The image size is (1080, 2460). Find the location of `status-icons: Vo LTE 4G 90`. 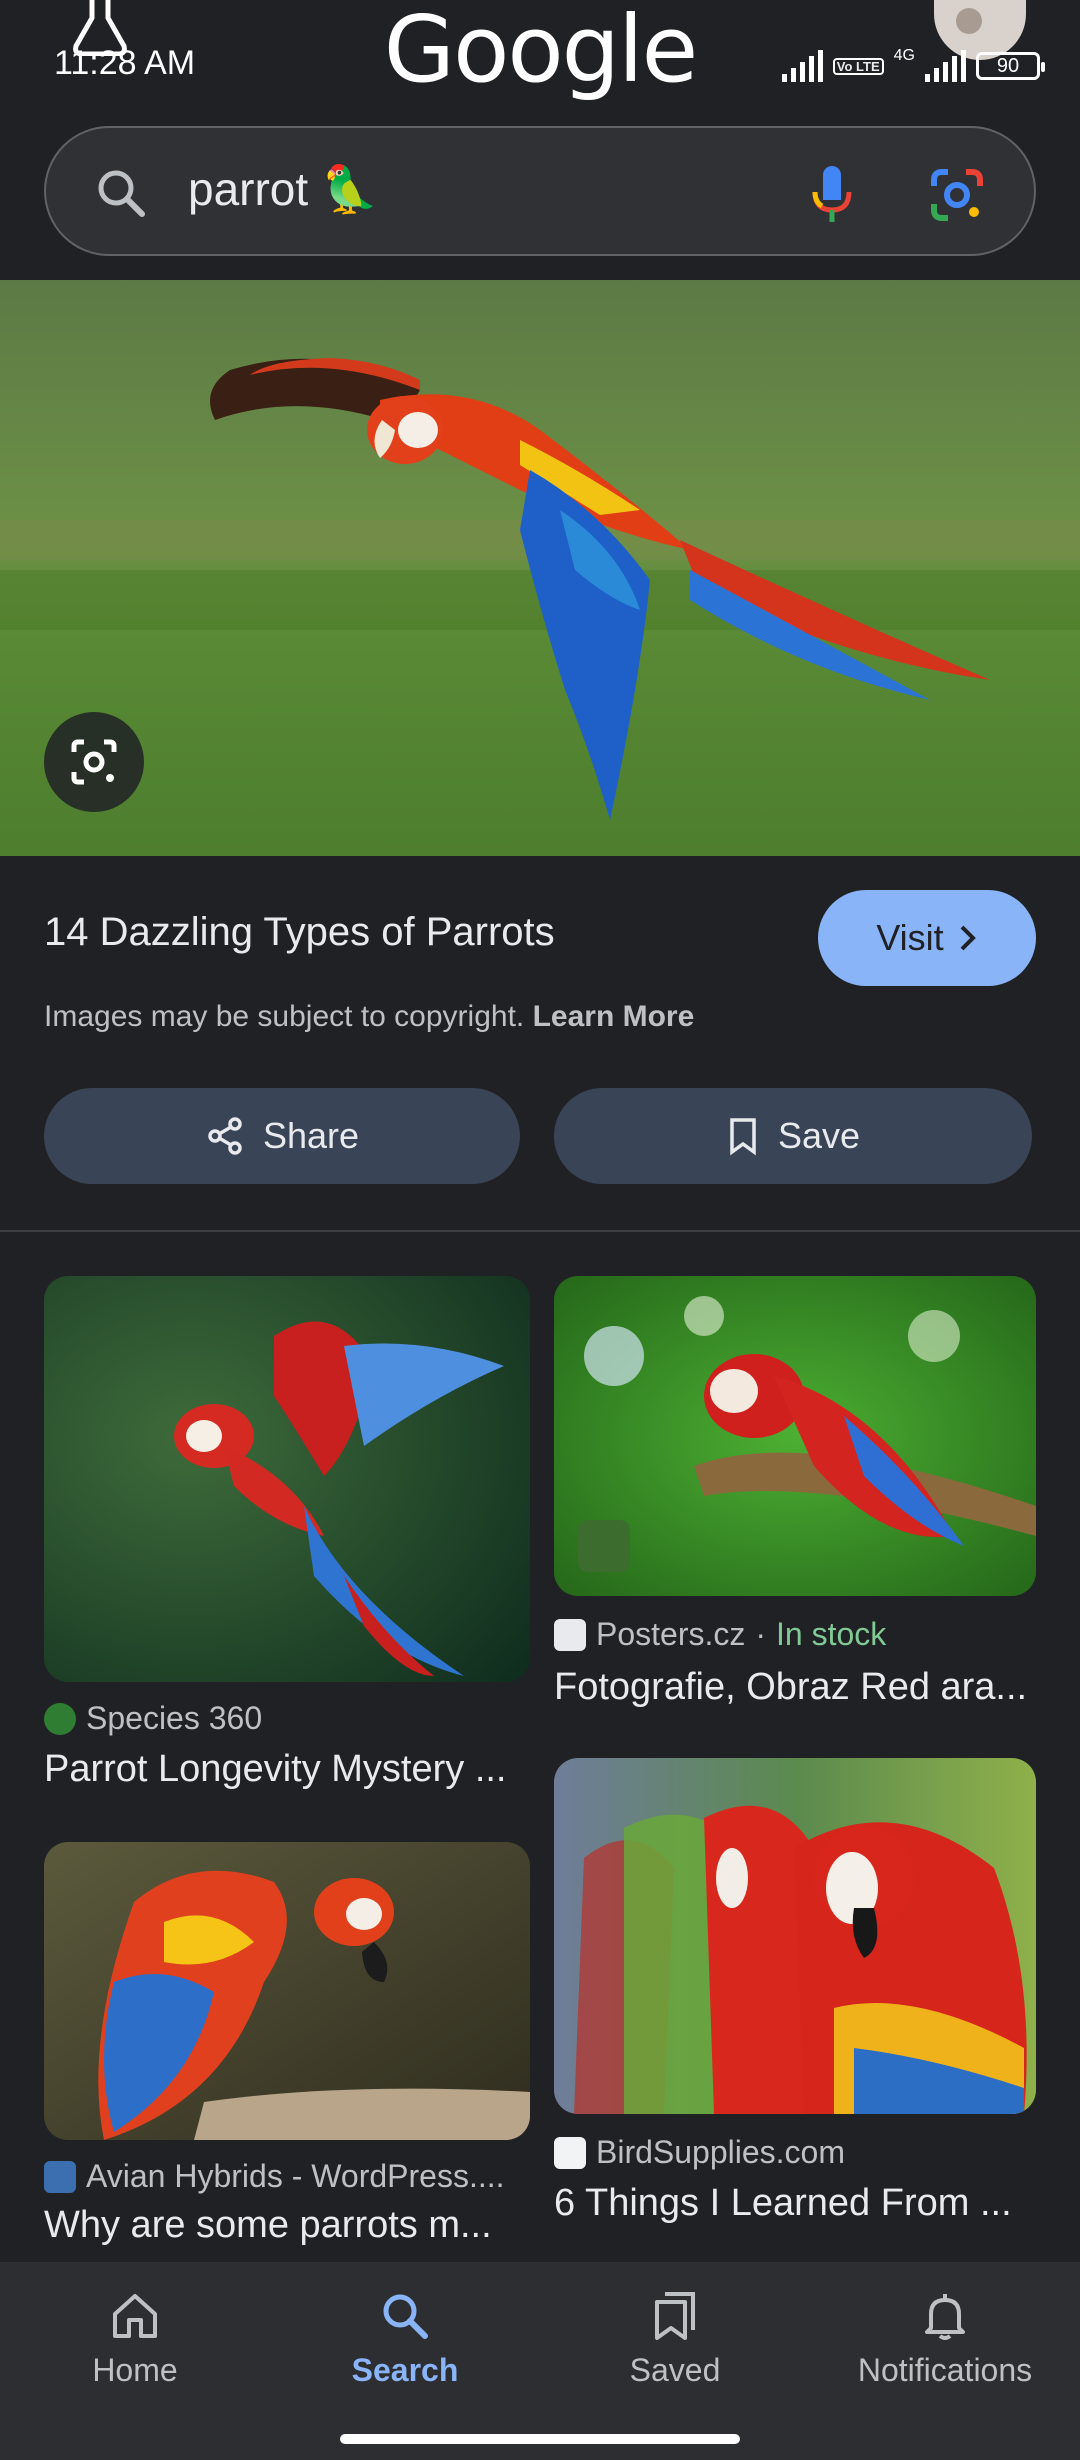

status-icons: Vo LTE 4G 90 is located at coordinates (913, 66).